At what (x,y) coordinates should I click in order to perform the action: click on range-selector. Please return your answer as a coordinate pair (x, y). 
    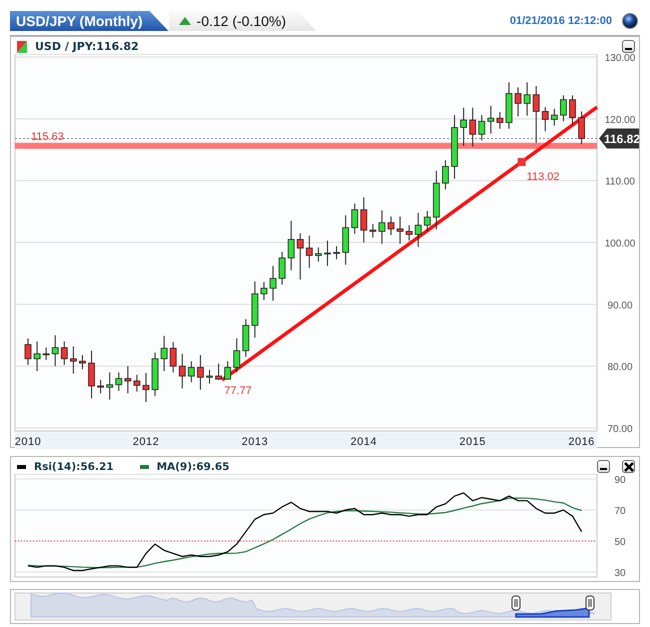
    Looking at the image, I should click on (553, 607).